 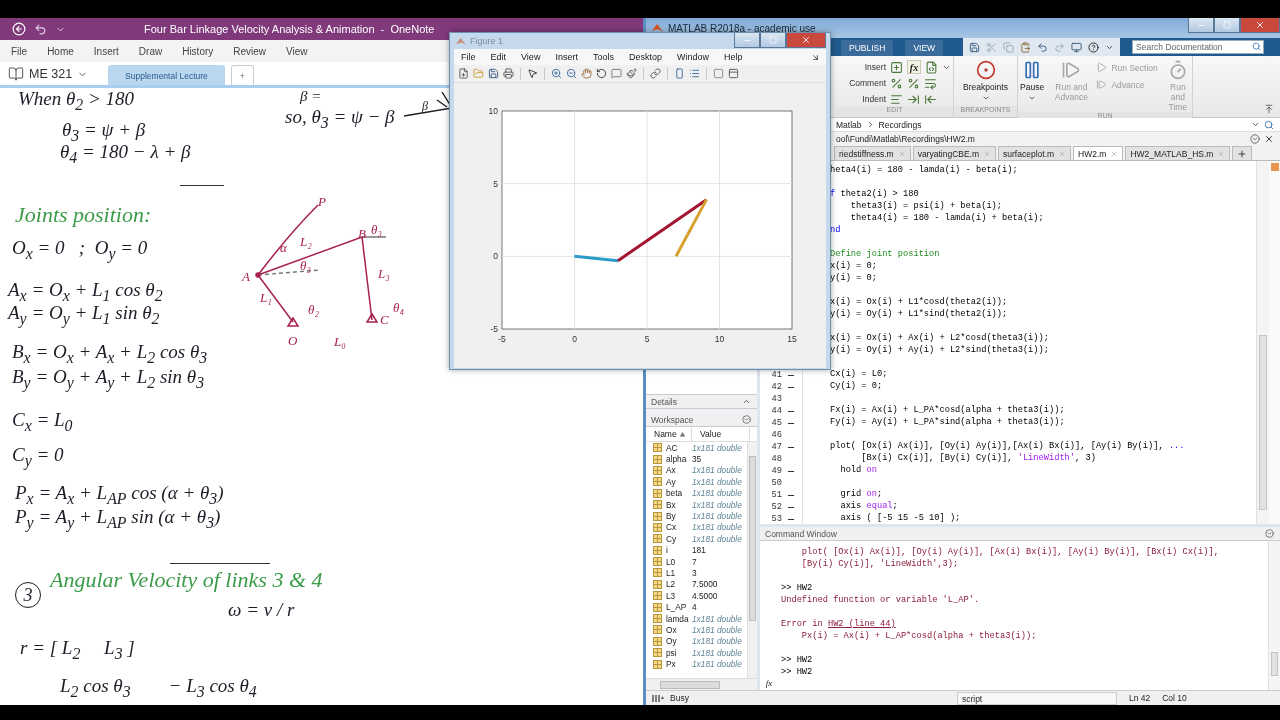 I want to click on code-line: grid on;, so click(x=861, y=495).